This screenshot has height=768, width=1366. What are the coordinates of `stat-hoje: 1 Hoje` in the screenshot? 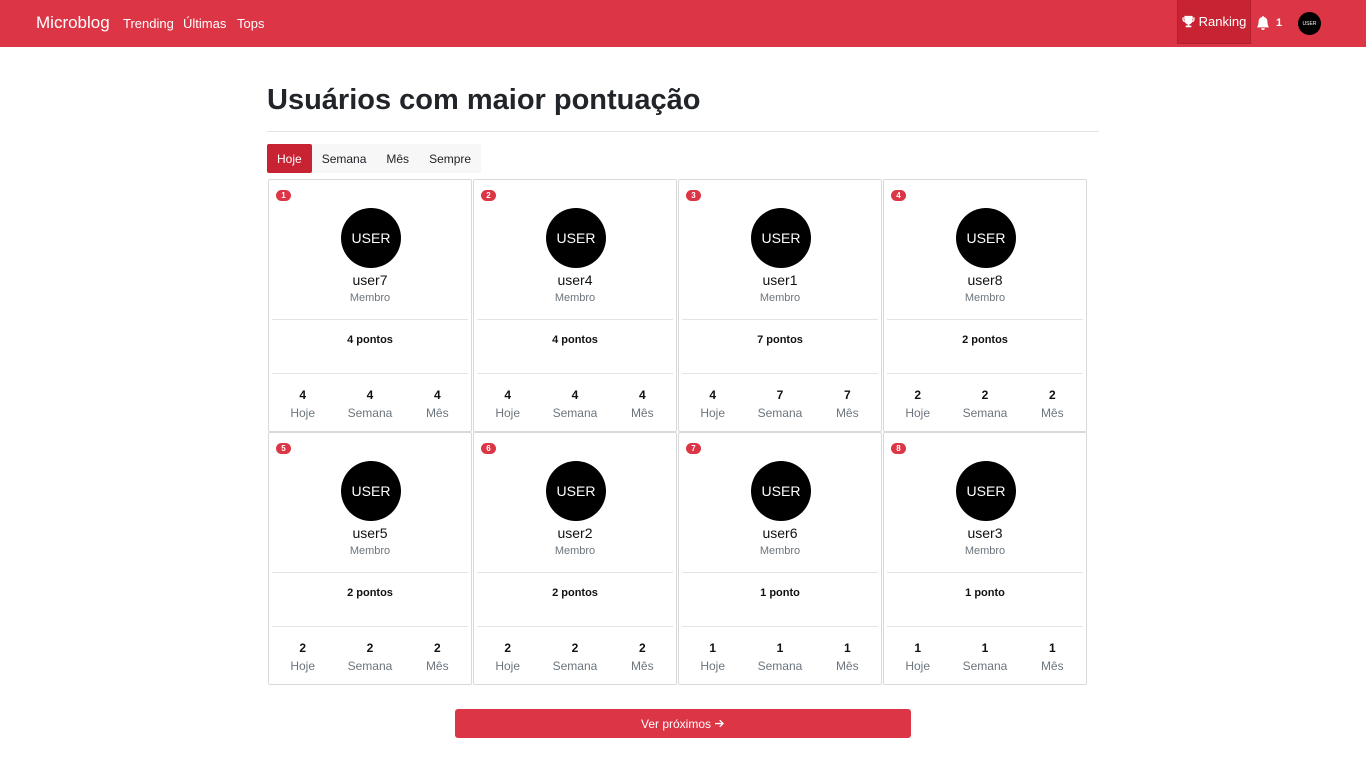 It's located at (712, 657).